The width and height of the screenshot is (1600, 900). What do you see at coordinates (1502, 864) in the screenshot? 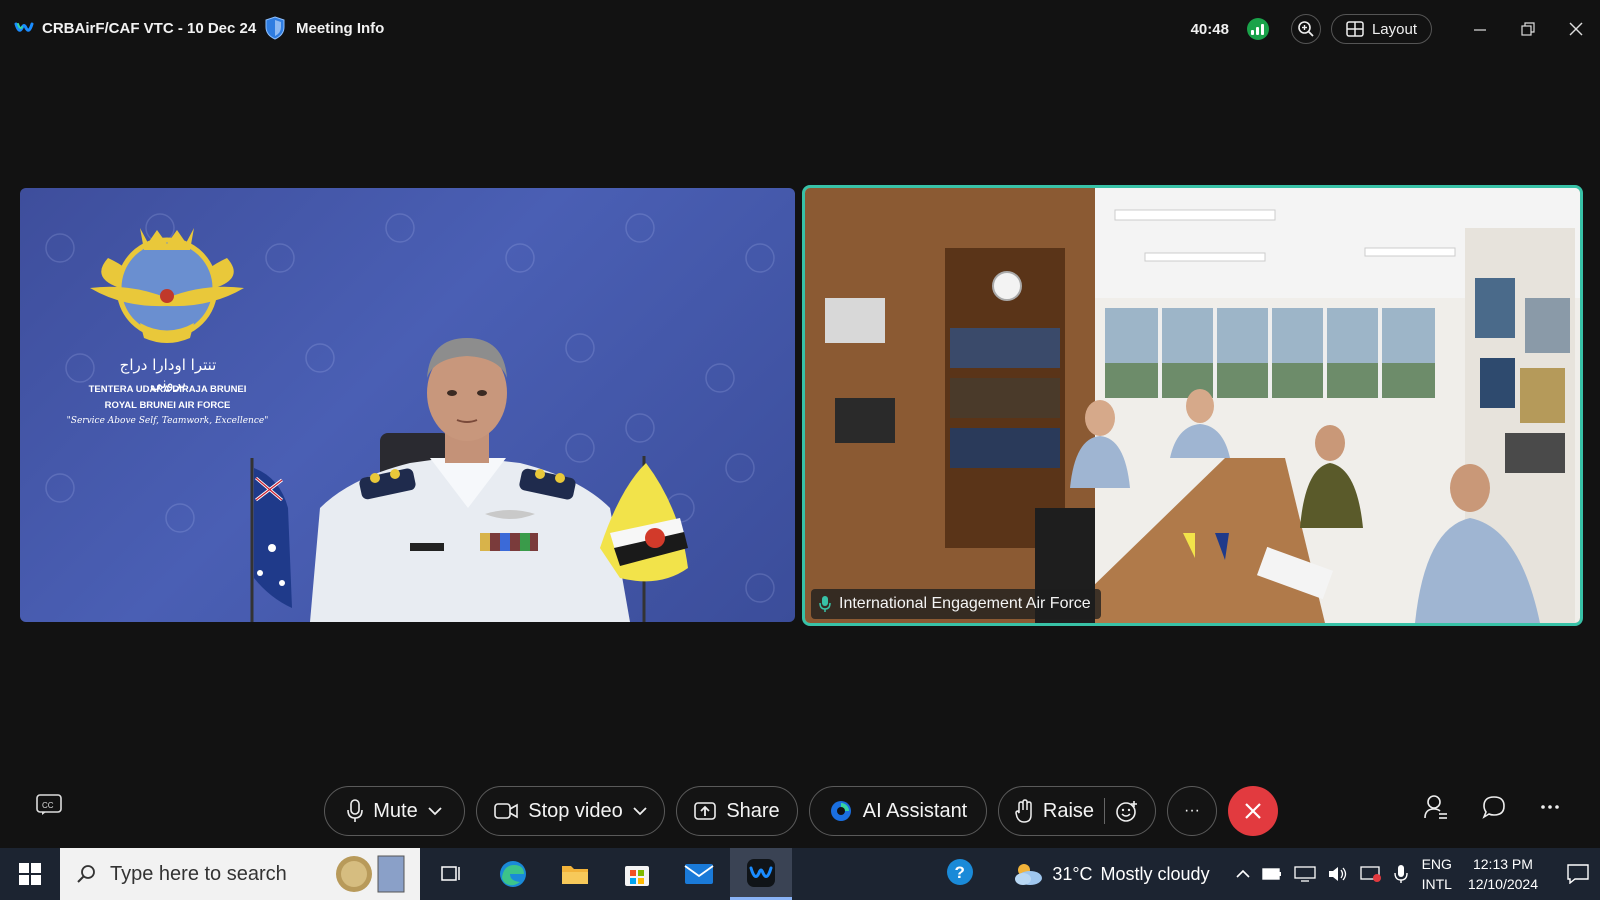
I see `clock-time: 12:13 PM` at bounding box center [1502, 864].